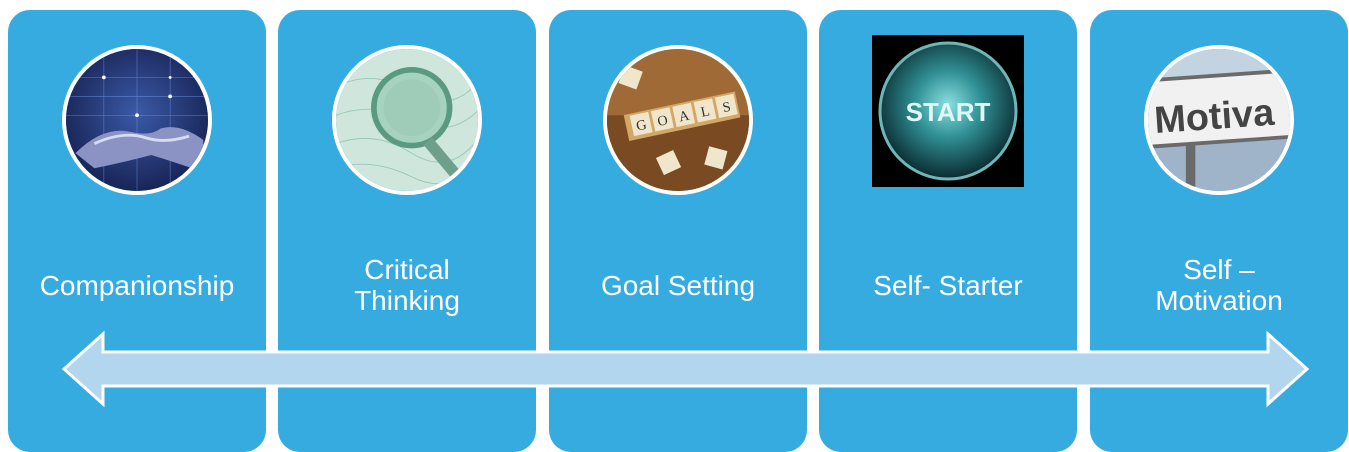 The width and height of the screenshot is (1349, 452). I want to click on magnifying-glass-image, so click(407, 120).